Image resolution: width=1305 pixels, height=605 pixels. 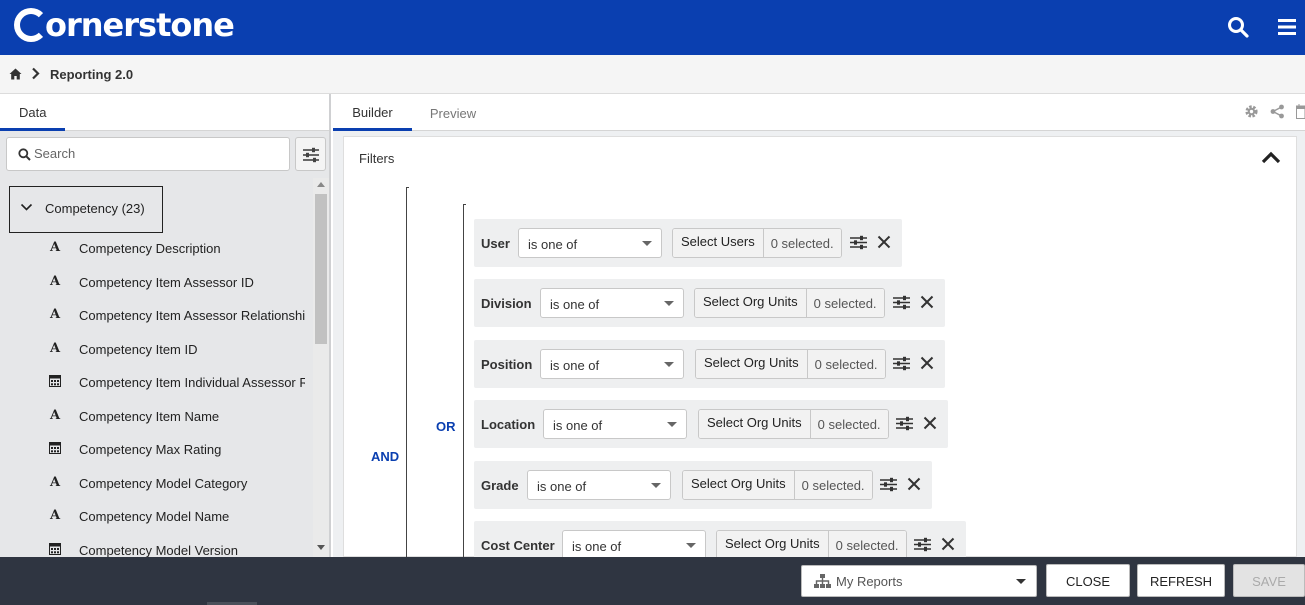 What do you see at coordinates (377, 158) in the screenshot?
I see `filters-title: Filters` at bounding box center [377, 158].